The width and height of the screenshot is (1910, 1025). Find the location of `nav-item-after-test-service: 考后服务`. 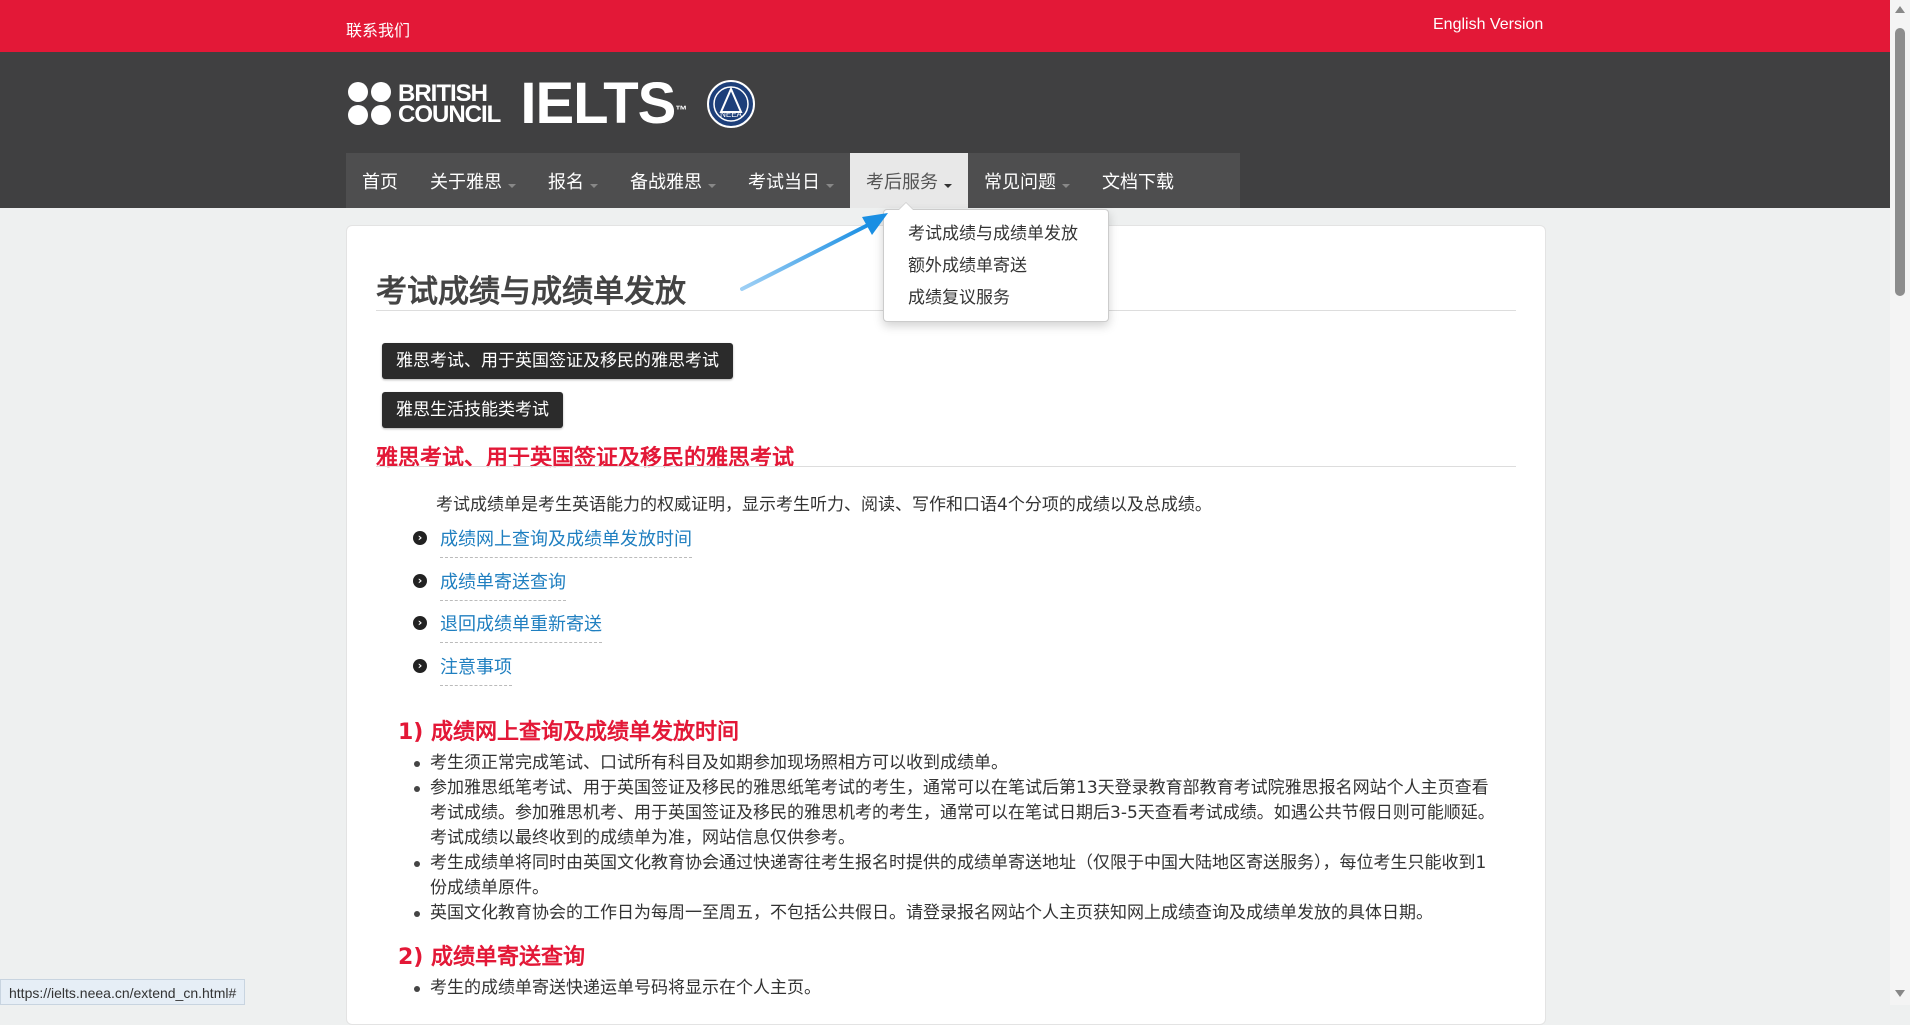

nav-item-after-test-service: 考后服务 is located at coordinates (909, 180).